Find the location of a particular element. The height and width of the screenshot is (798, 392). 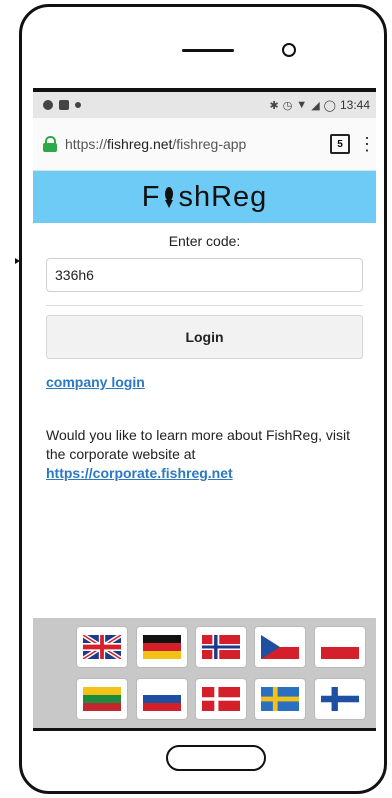

flag-lithuania-button is located at coordinates (102, 699).